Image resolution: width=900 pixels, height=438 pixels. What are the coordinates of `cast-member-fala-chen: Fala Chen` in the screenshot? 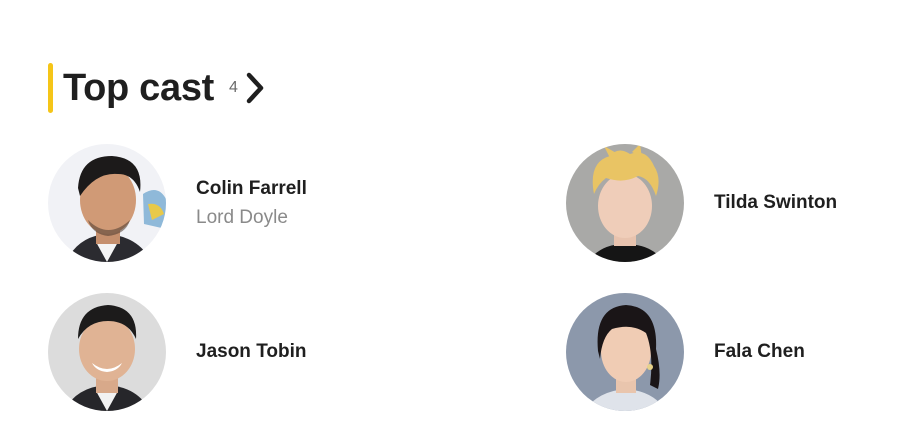 It's located at (685, 352).